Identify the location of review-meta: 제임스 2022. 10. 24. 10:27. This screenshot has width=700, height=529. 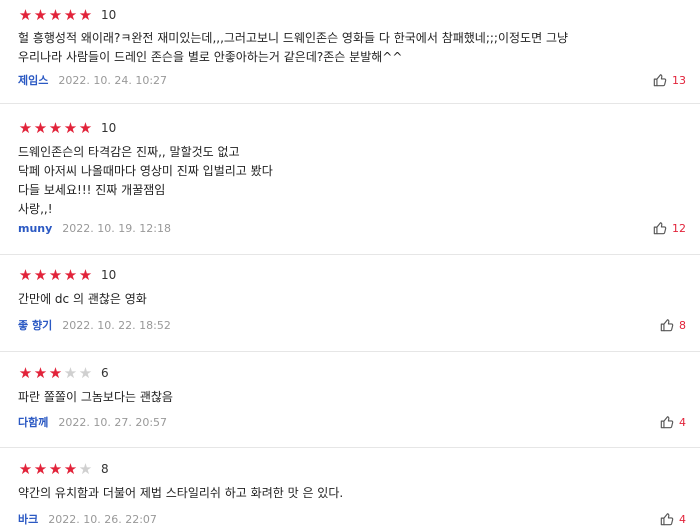
(92, 80).